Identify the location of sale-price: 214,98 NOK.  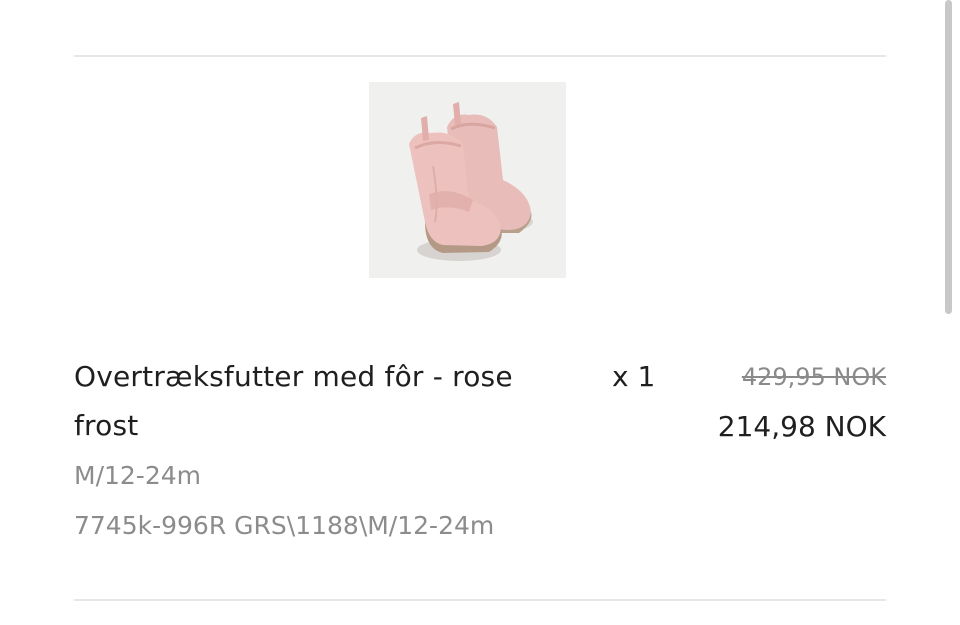
(801, 426).